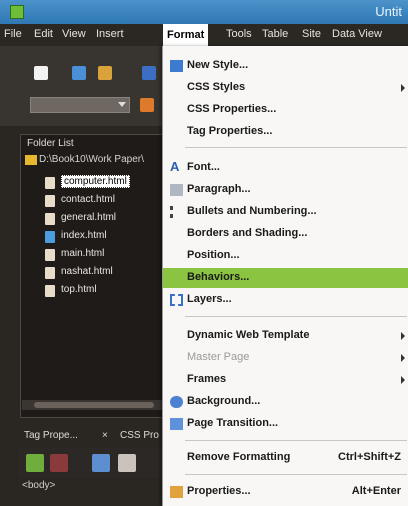  I want to click on menu-item-css-styles: CSS Styles, so click(285, 88).